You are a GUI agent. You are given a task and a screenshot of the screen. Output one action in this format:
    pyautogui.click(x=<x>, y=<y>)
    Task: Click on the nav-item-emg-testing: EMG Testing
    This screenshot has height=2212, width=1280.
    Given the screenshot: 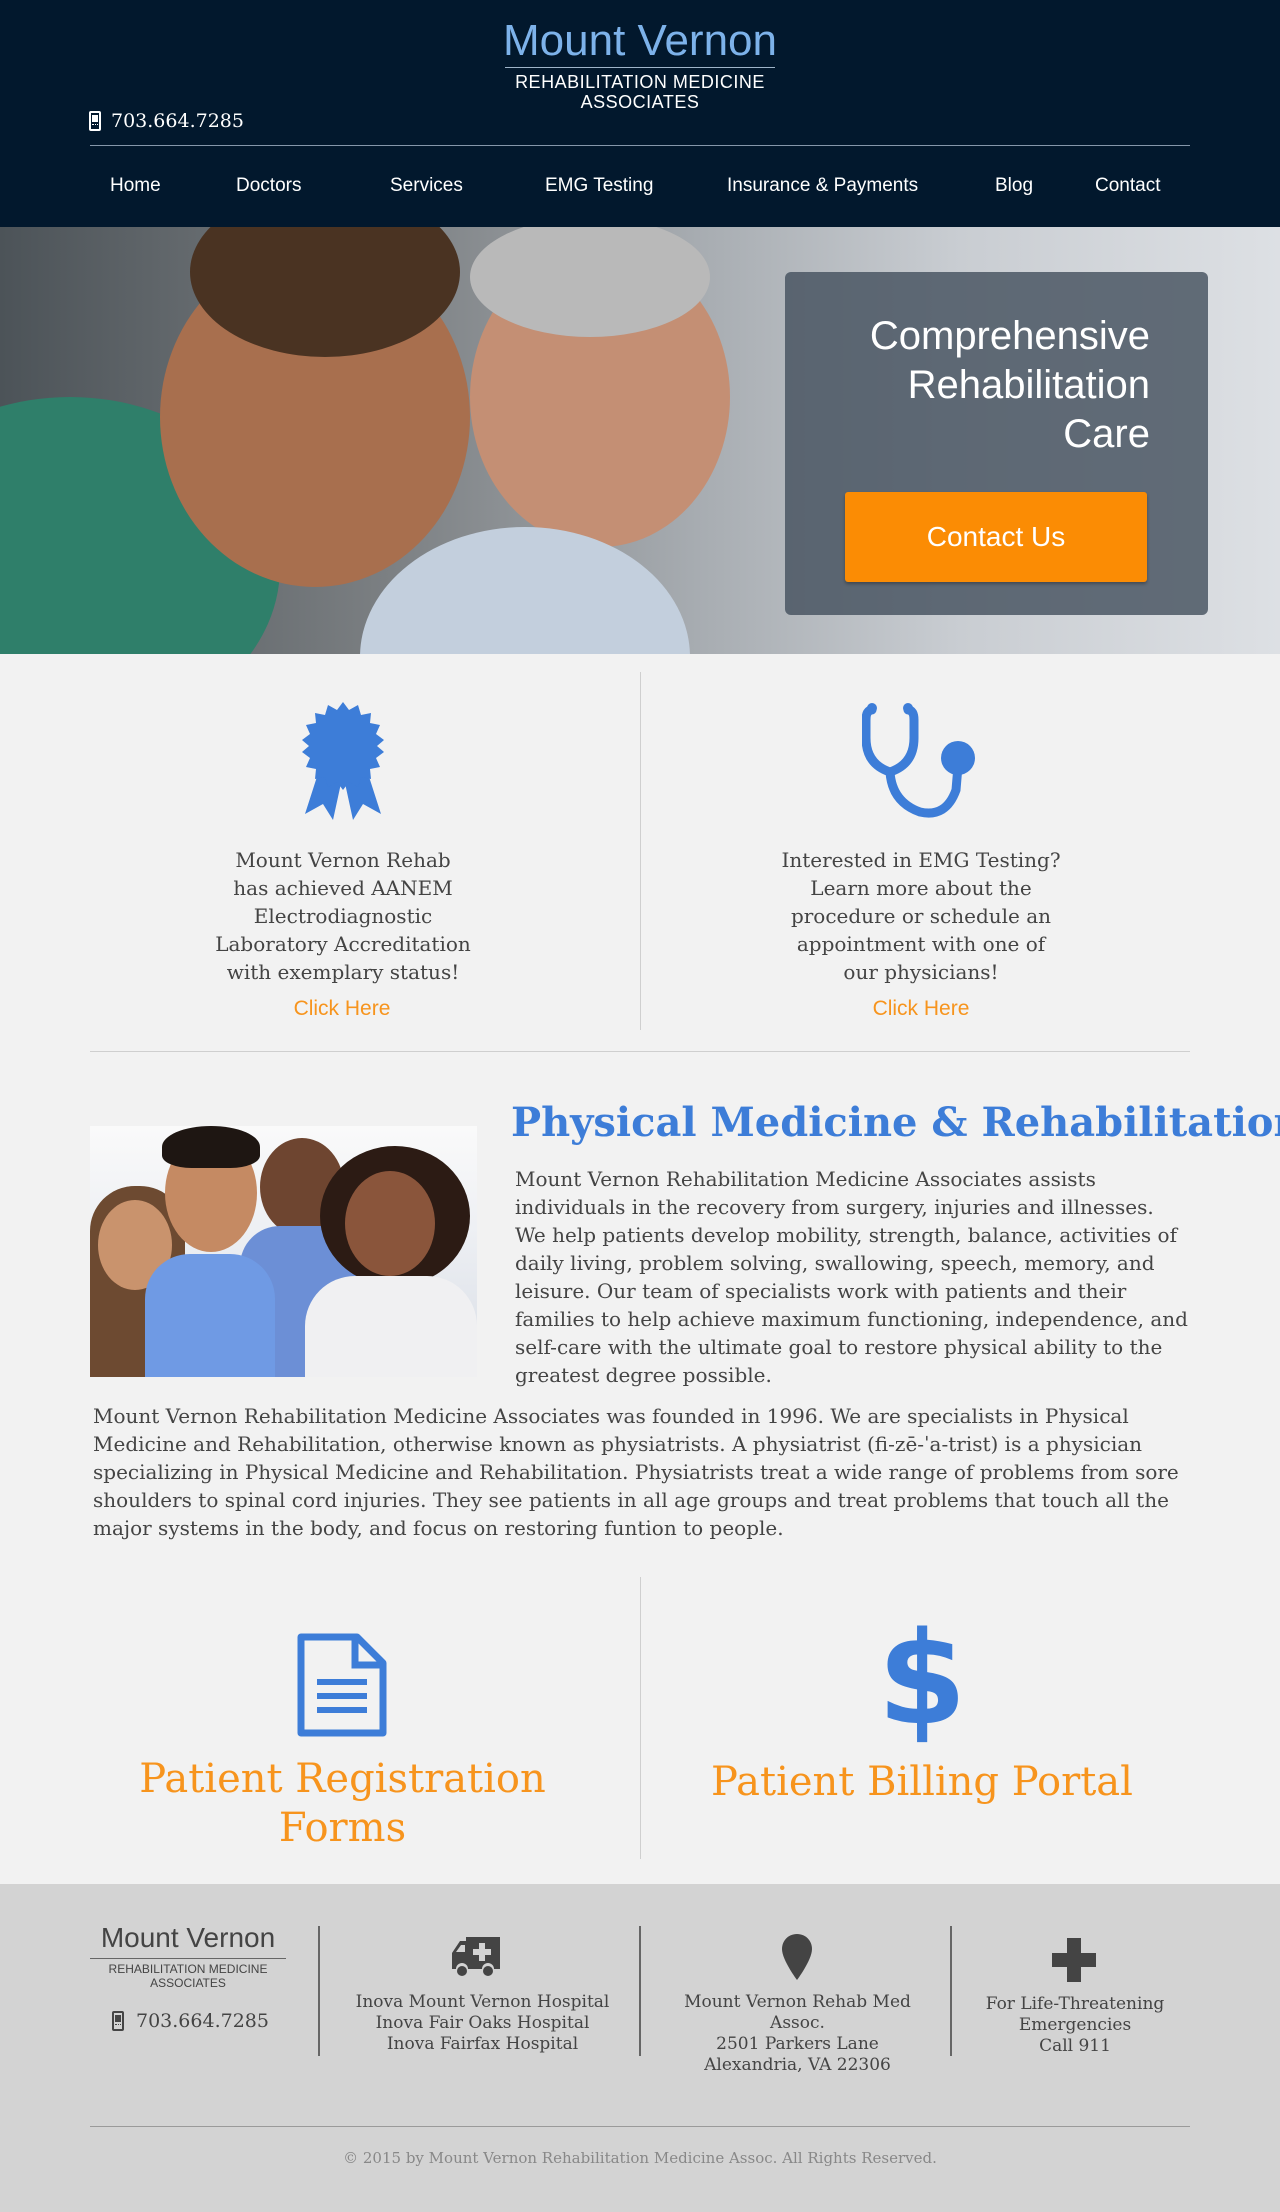 What is the action you would take?
    pyautogui.click(x=599, y=186)
    